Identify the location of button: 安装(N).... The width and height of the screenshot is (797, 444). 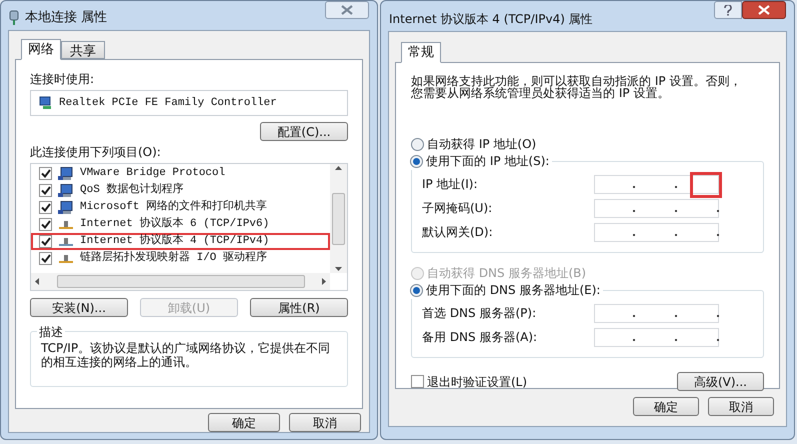
(79, 308).